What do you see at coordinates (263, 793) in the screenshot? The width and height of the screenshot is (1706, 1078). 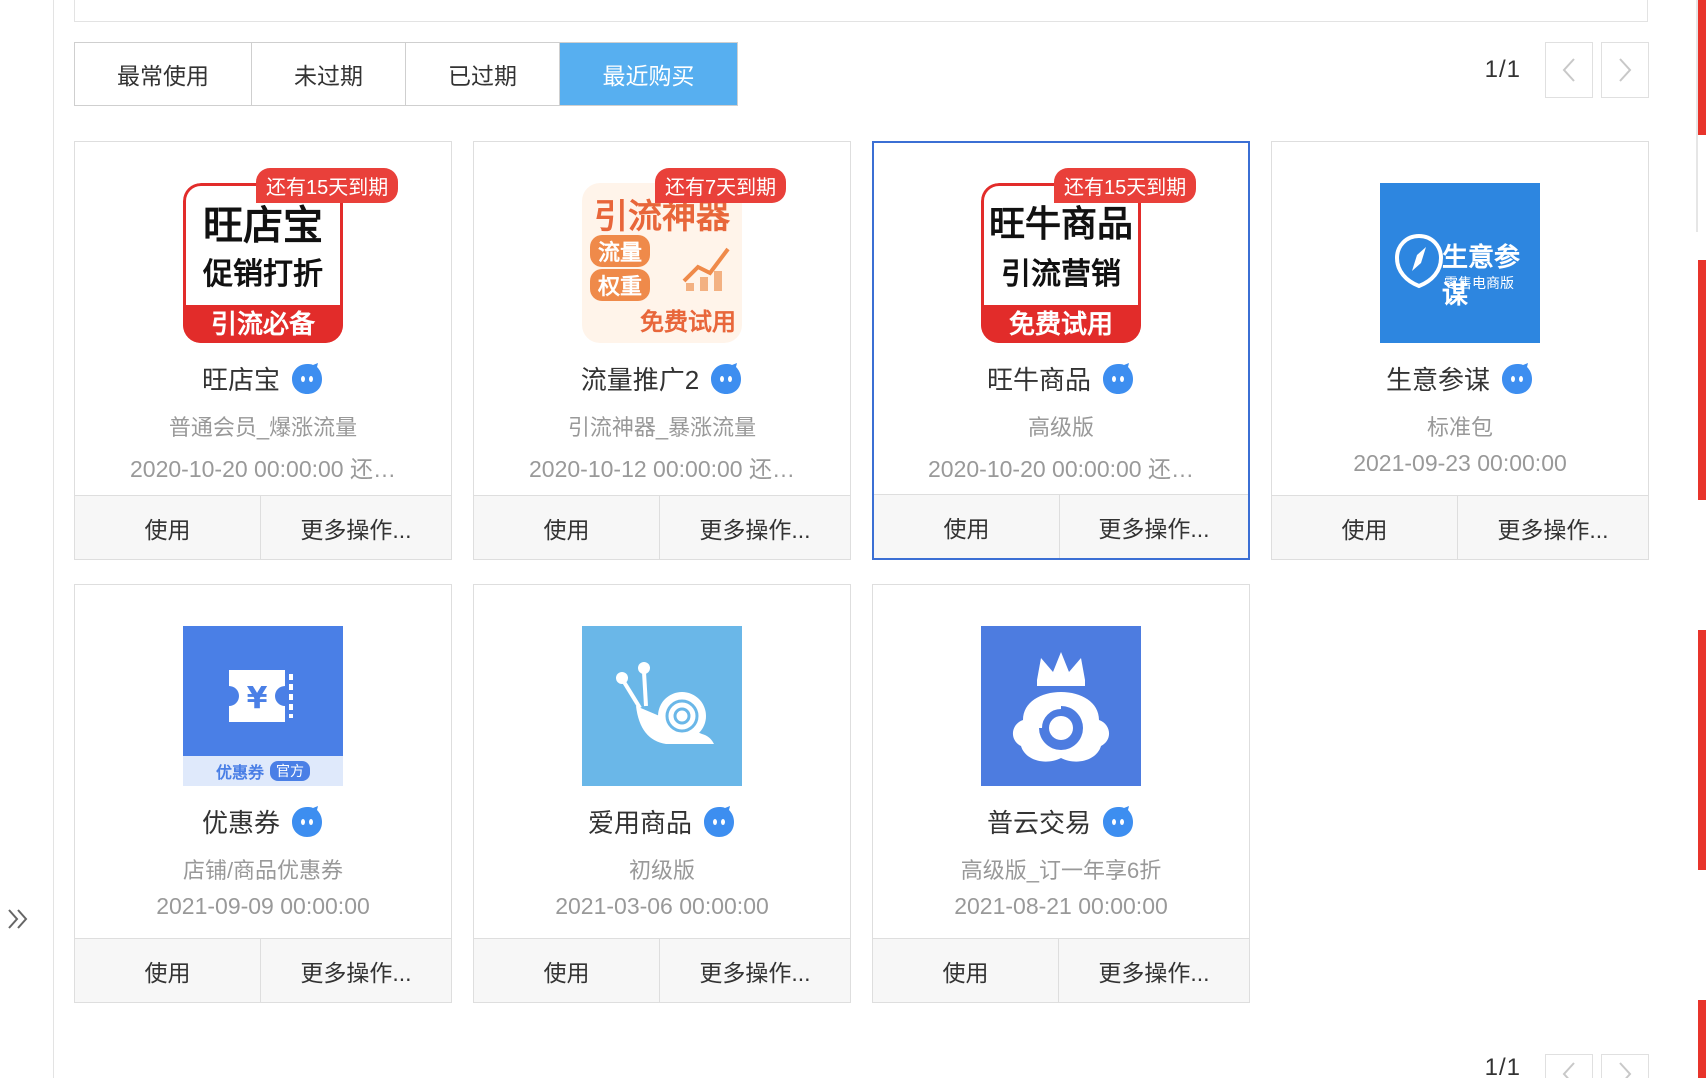 I see `service-card: ¥ 优惠券 官方 优惠券 店铺/商品优惠券 2021-09-09 00:00:0` at bounding box center [263, 793].